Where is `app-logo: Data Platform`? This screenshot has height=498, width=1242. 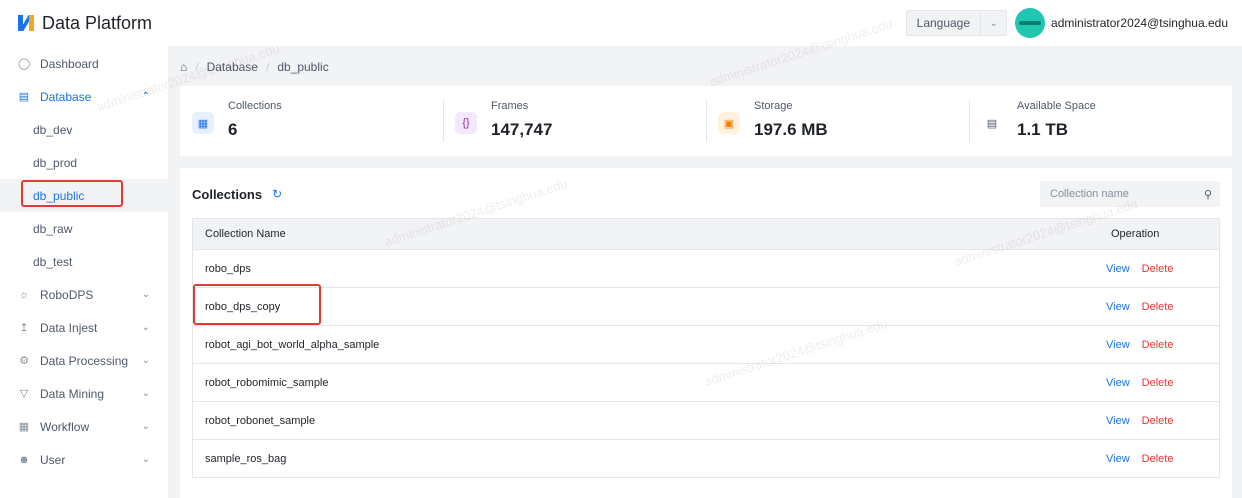 app-logo: Data Platform is located at coordinates (85, 23).